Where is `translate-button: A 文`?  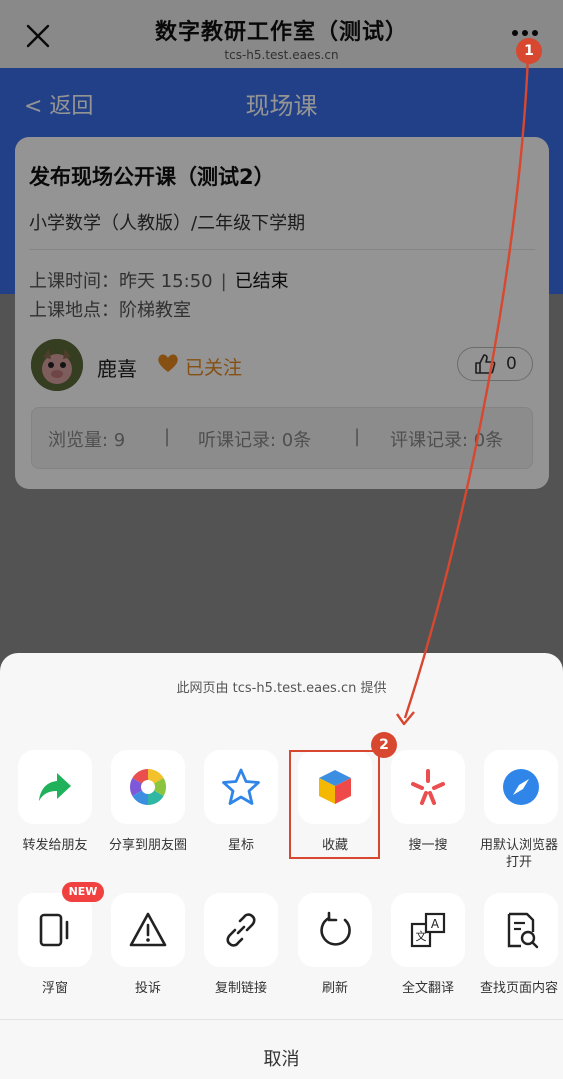
translate-button: A 文 is located at coordinates (428, 930).